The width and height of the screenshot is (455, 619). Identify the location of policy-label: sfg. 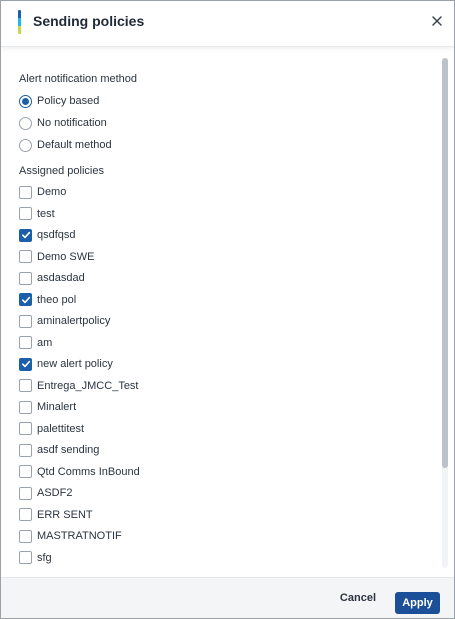
(44, 557).